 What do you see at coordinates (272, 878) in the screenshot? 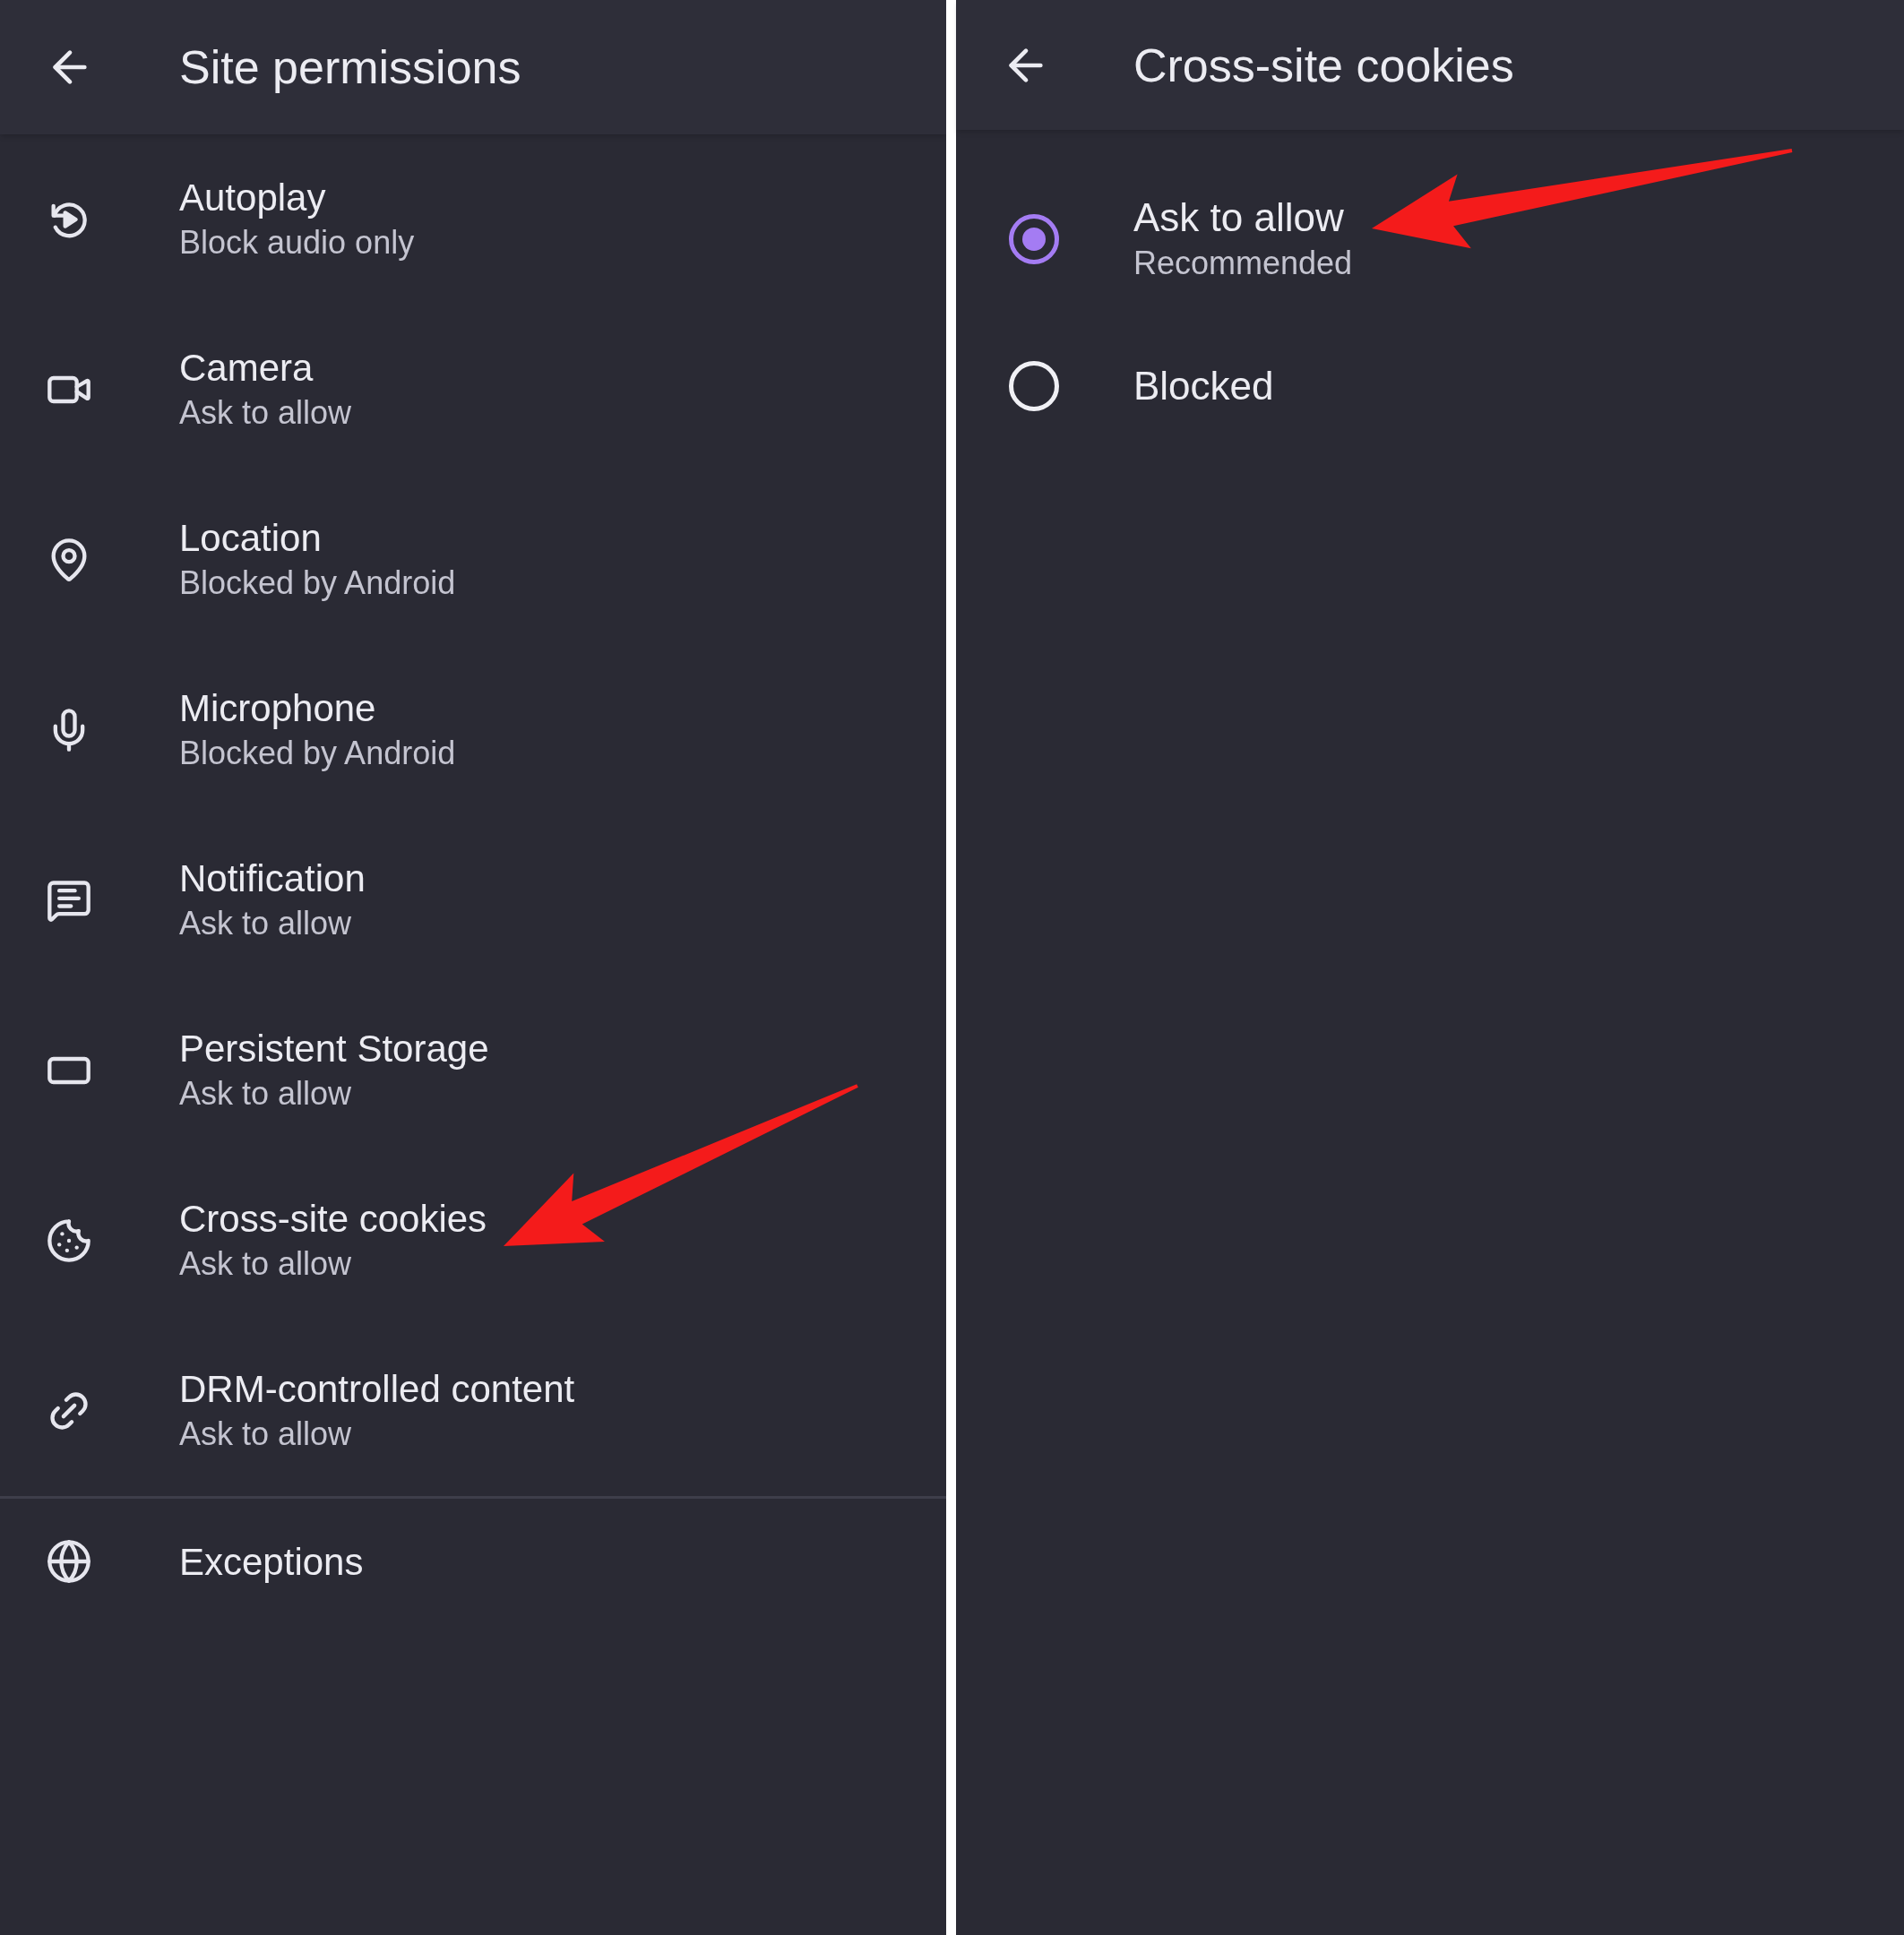
I see `permission-title: Notification` at bounding box center [272, 878].